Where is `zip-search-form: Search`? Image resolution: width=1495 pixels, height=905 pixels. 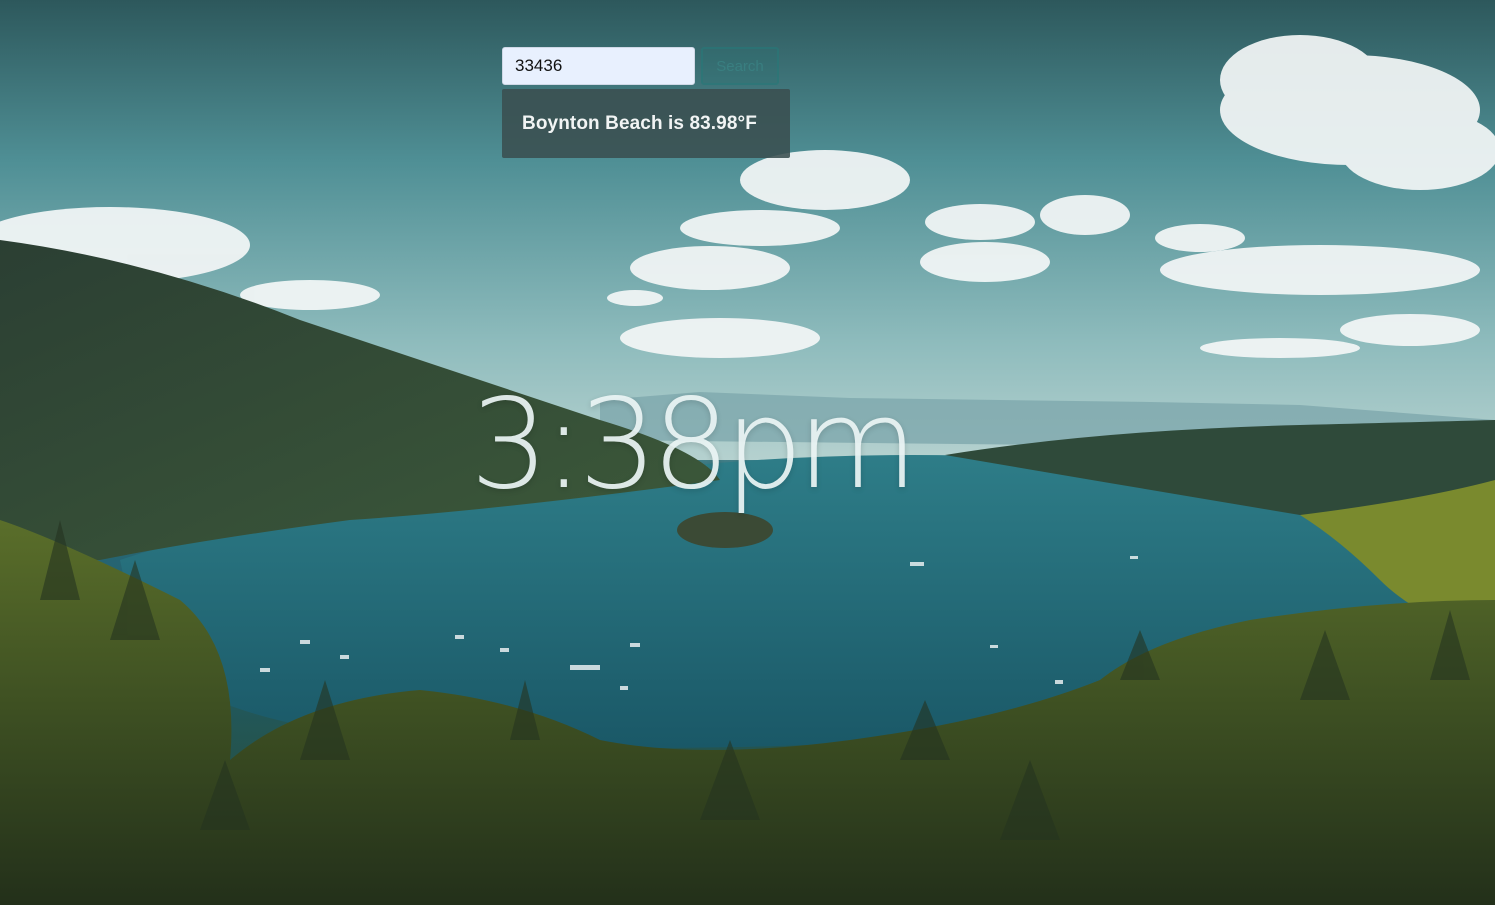 zip-search-form: Search is located at coordinates (640, 66).